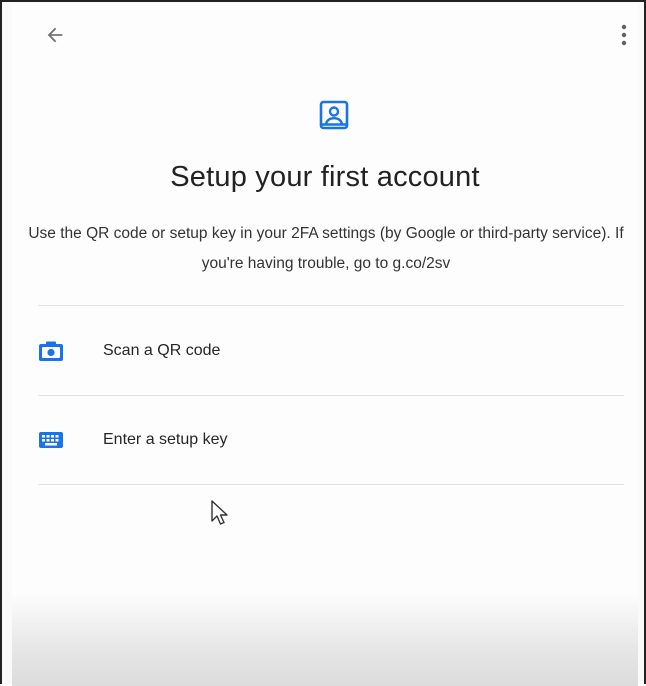 The image size is (646, 686). Describe the element at coordinates (326, 441) in the screenshot. I see `enter-setup-key-option: Enter a setup key` at that location.